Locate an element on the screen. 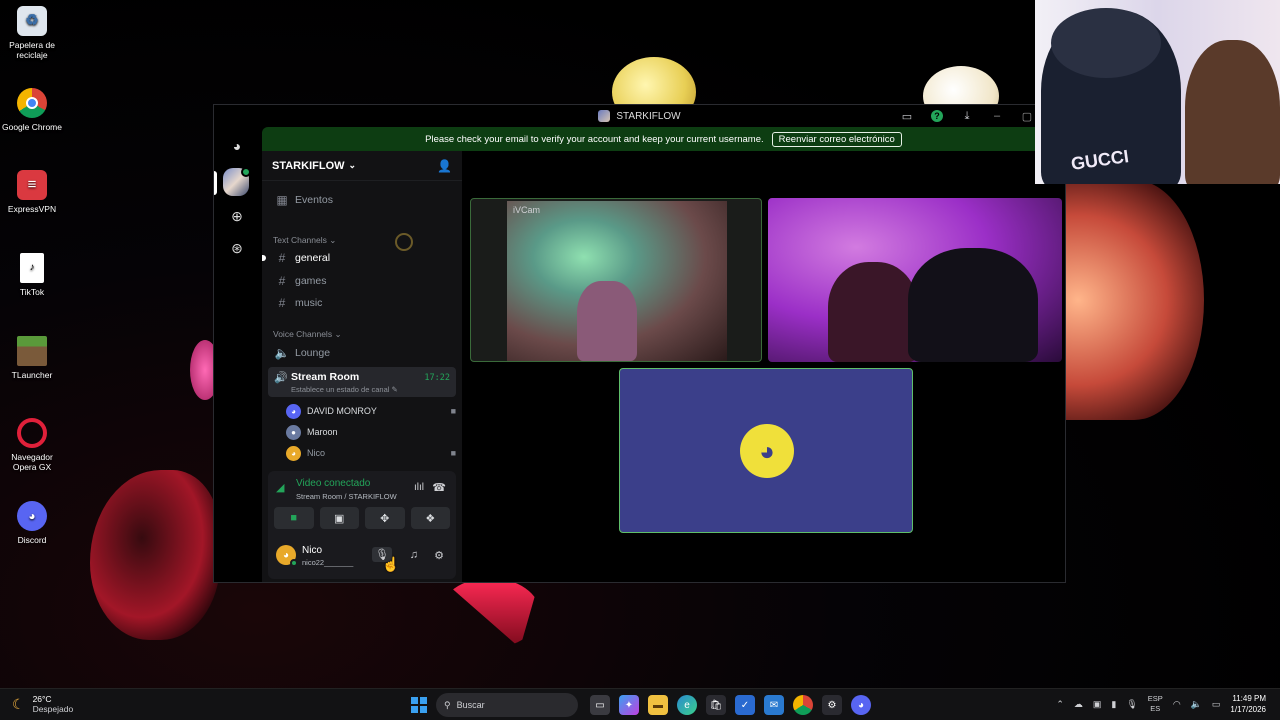 The image size is (1280, 720). events-label: Eventos is located at coordinates (314, 200).